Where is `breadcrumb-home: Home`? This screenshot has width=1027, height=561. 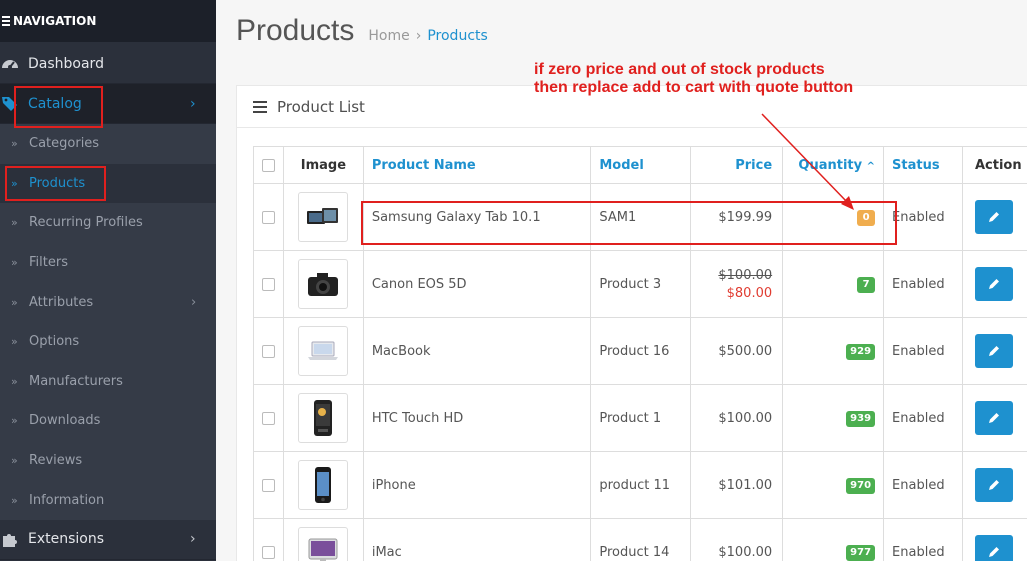
breadcrumb-home: Home is located at coordinates (388, 36).